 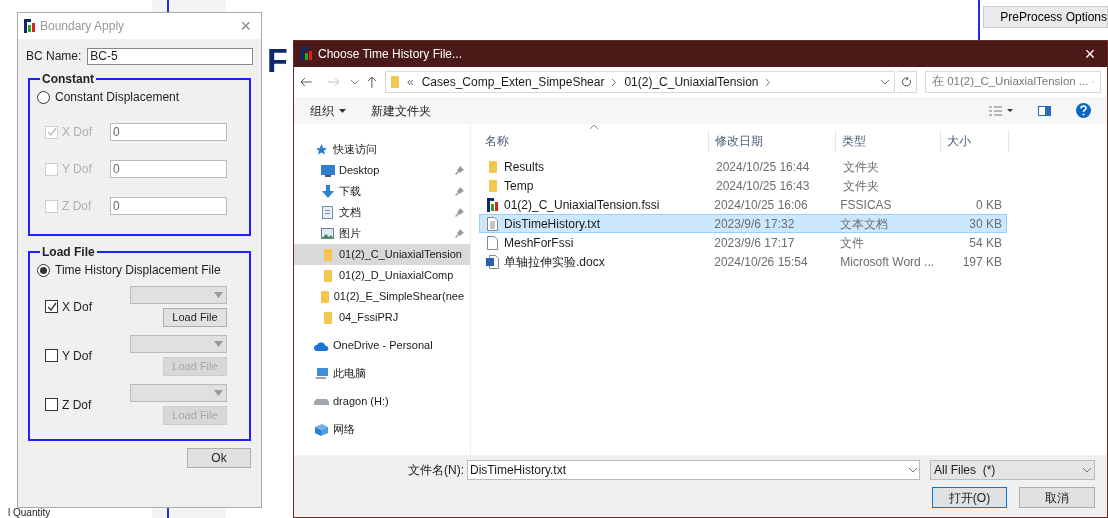 What do you see at coordinates (382, 373) in the screenshot?
I see `nav-item: 此电脑` at bounding box center [382, 373].